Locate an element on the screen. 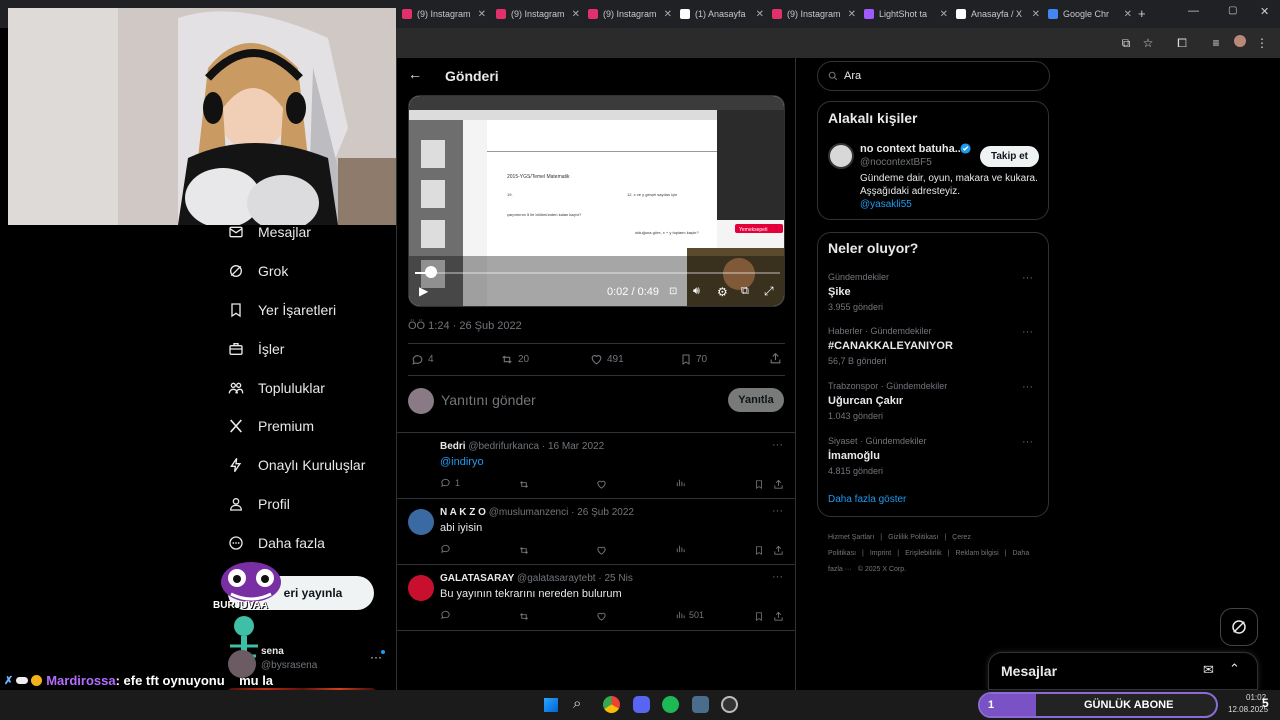  reply-views-action: 501 is located at coordinates (689, 614).